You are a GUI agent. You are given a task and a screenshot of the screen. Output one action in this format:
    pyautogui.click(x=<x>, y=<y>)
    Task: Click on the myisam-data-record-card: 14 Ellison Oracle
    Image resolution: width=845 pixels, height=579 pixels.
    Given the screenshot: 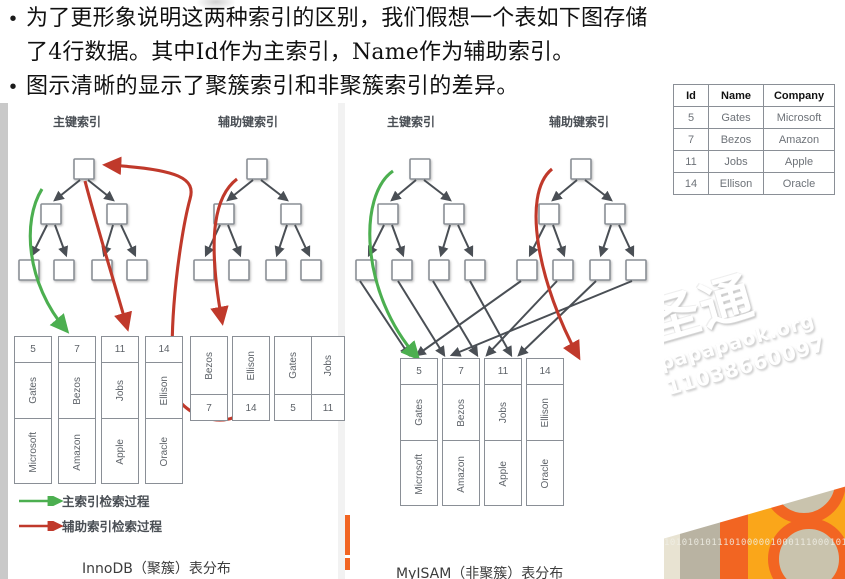 What is the action you would take?
    pyautogui.click(x=545, y=432)
    